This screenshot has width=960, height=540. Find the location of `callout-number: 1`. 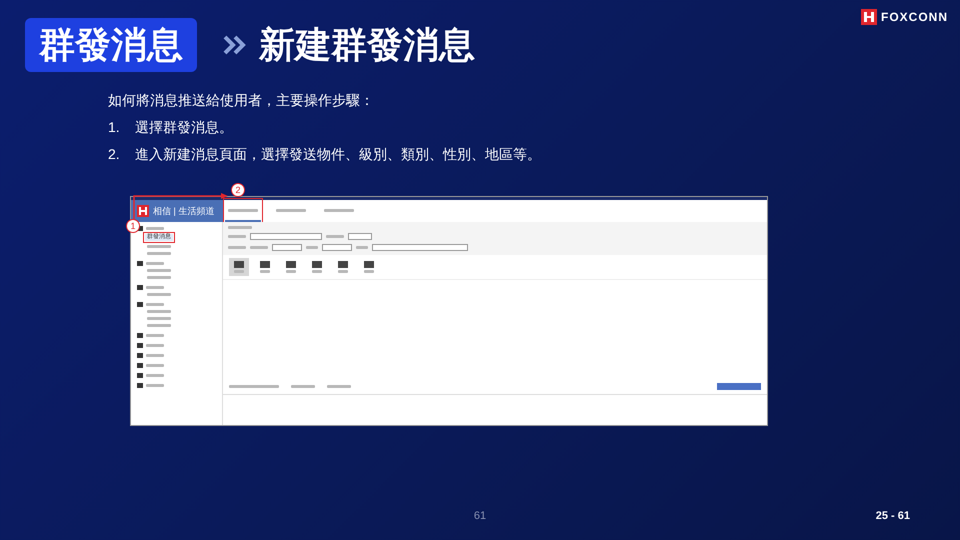

callout-number: 1 is located at coordinates (133, 226).